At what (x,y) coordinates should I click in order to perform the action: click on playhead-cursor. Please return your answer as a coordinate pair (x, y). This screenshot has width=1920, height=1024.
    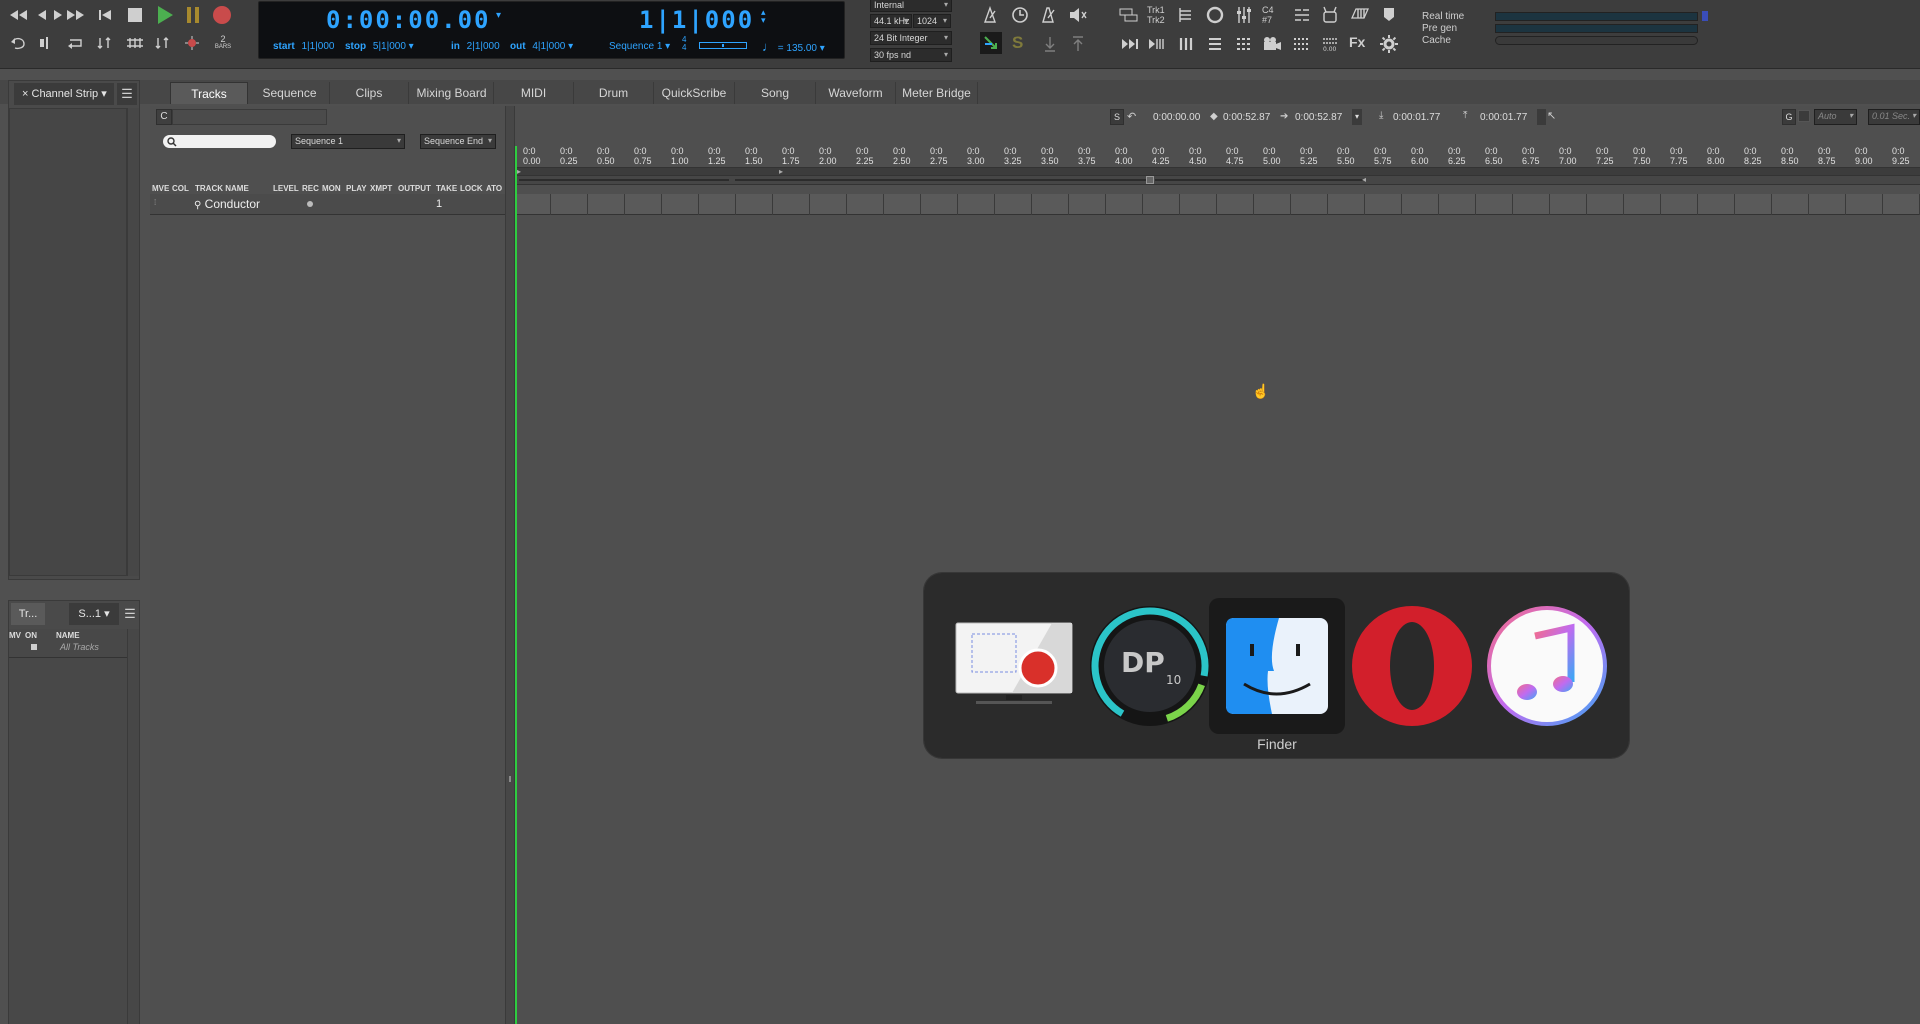
    Looking at the image, I should click on (516, 585).